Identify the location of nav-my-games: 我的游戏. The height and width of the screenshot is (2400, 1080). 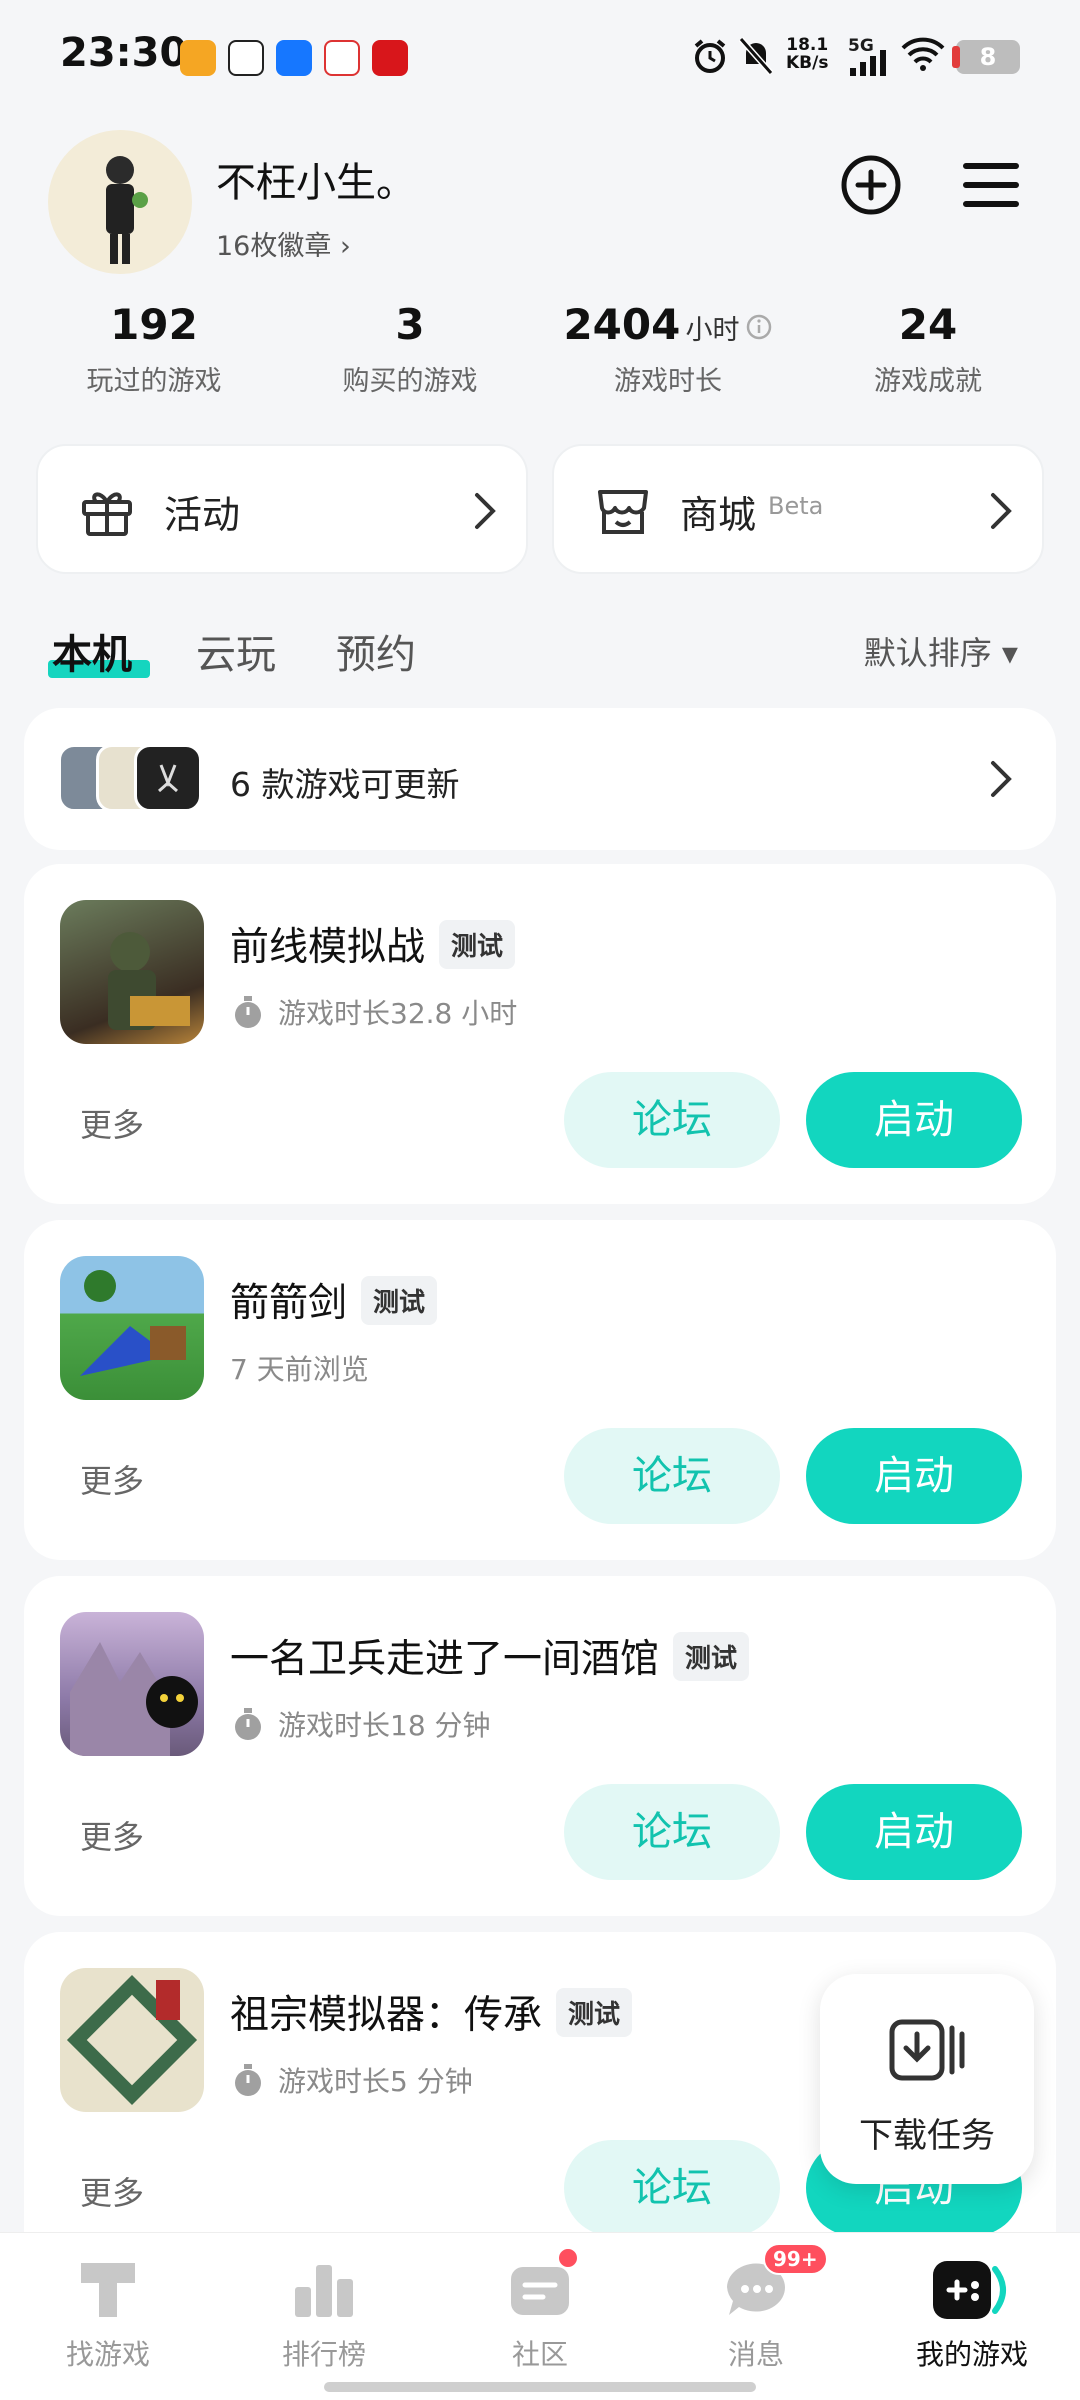
(972, 2313).